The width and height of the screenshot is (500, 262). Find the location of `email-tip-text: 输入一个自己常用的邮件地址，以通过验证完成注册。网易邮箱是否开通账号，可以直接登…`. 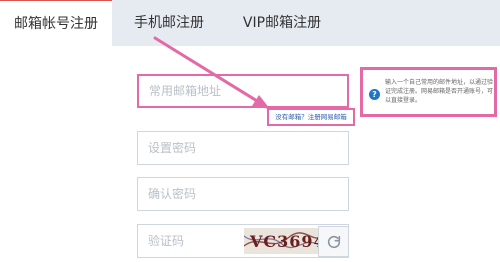

email-tip-text: 输入一个自己常用的邮件地址，以通过验证完成注册。网易邮箱是否开通账号，可以直接登… is located at coordinates (439, 91).